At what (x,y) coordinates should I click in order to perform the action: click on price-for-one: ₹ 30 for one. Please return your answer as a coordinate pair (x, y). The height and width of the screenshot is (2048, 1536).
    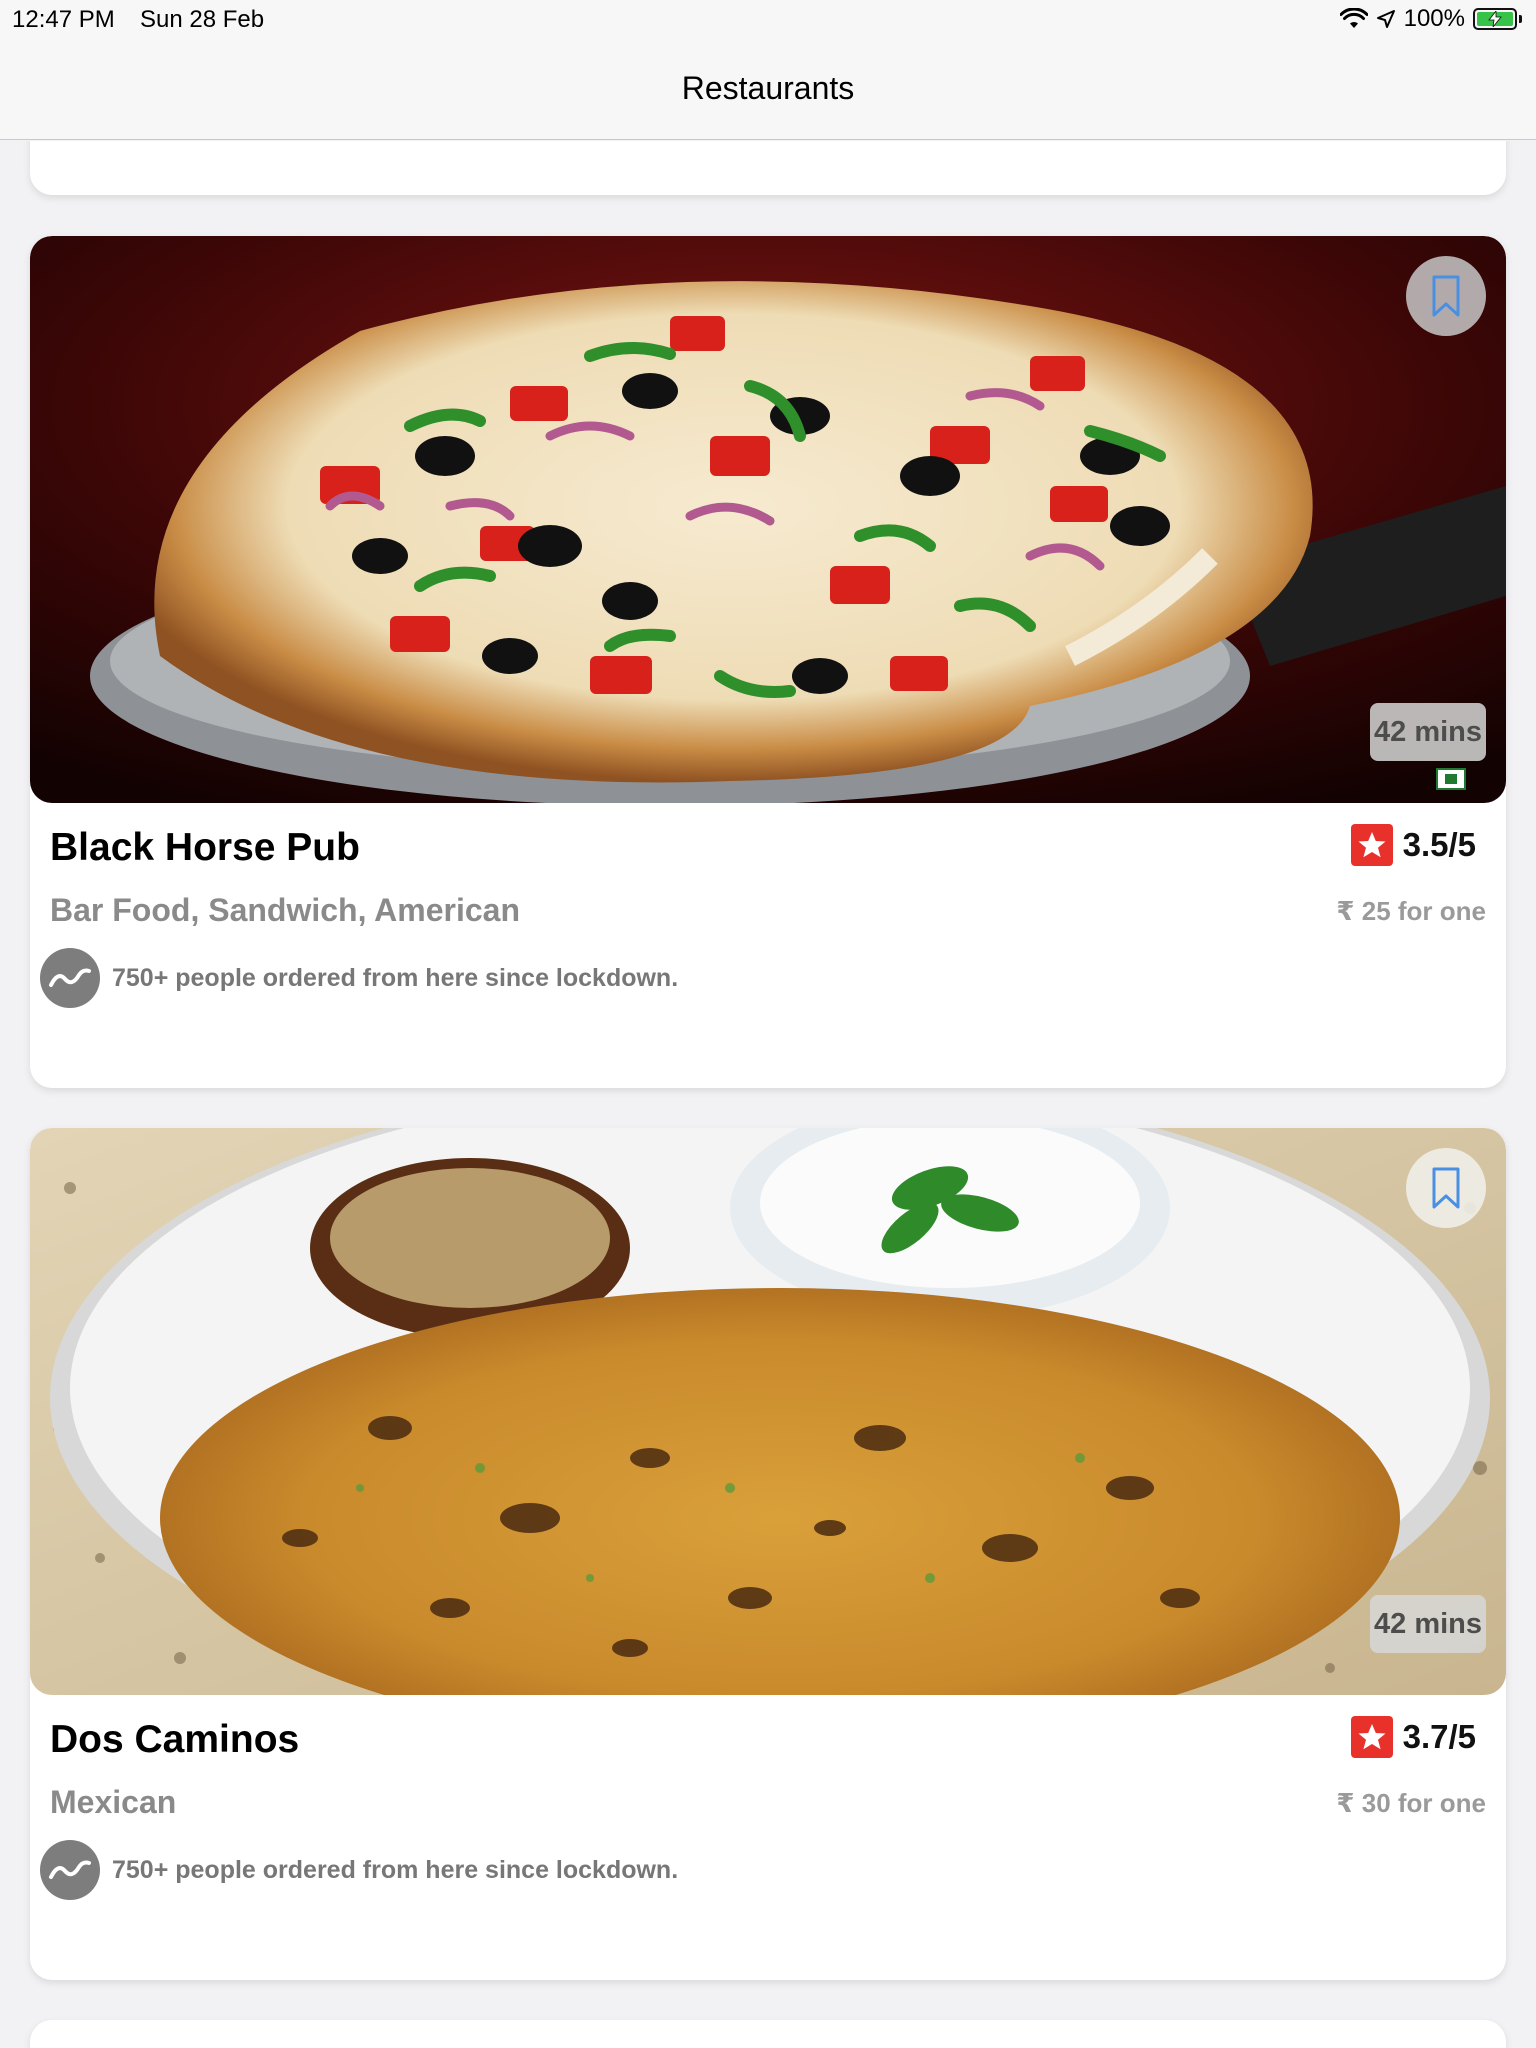
    Looking at the image, I should click on (1411, 1803).